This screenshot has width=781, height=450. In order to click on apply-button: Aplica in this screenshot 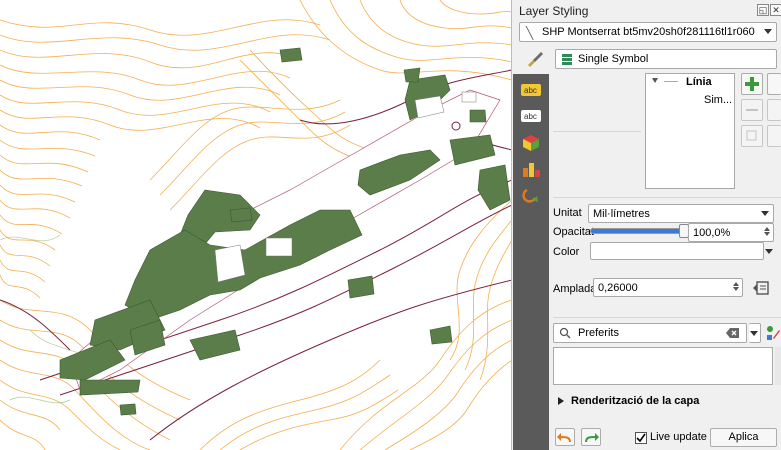, I will do `click(743, 437)`.